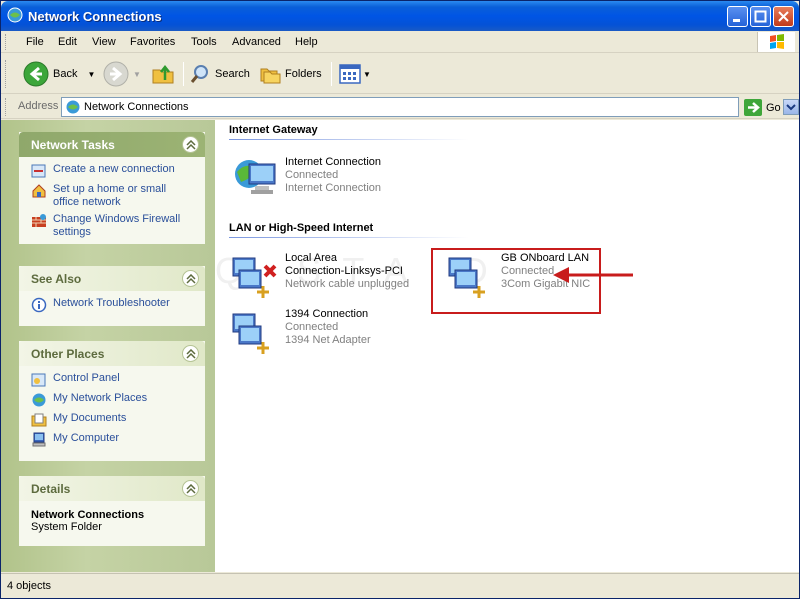 This screenshot has height=599, width=800. I want to click on home-network-link: Set up a home or small office network, so click(113, 196).